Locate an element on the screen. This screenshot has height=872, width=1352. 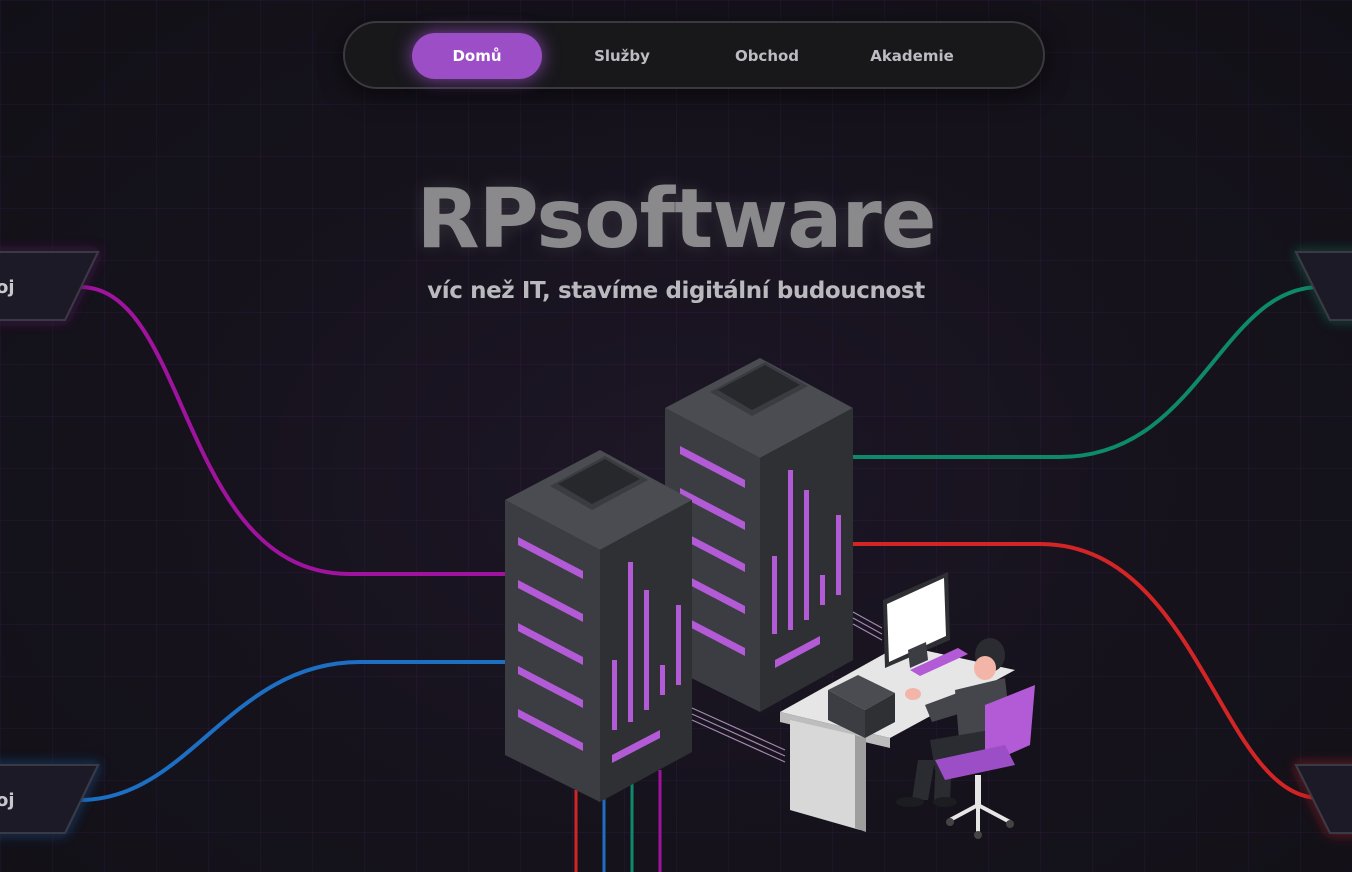
server-tower-front is located at coordinates (598, 626).